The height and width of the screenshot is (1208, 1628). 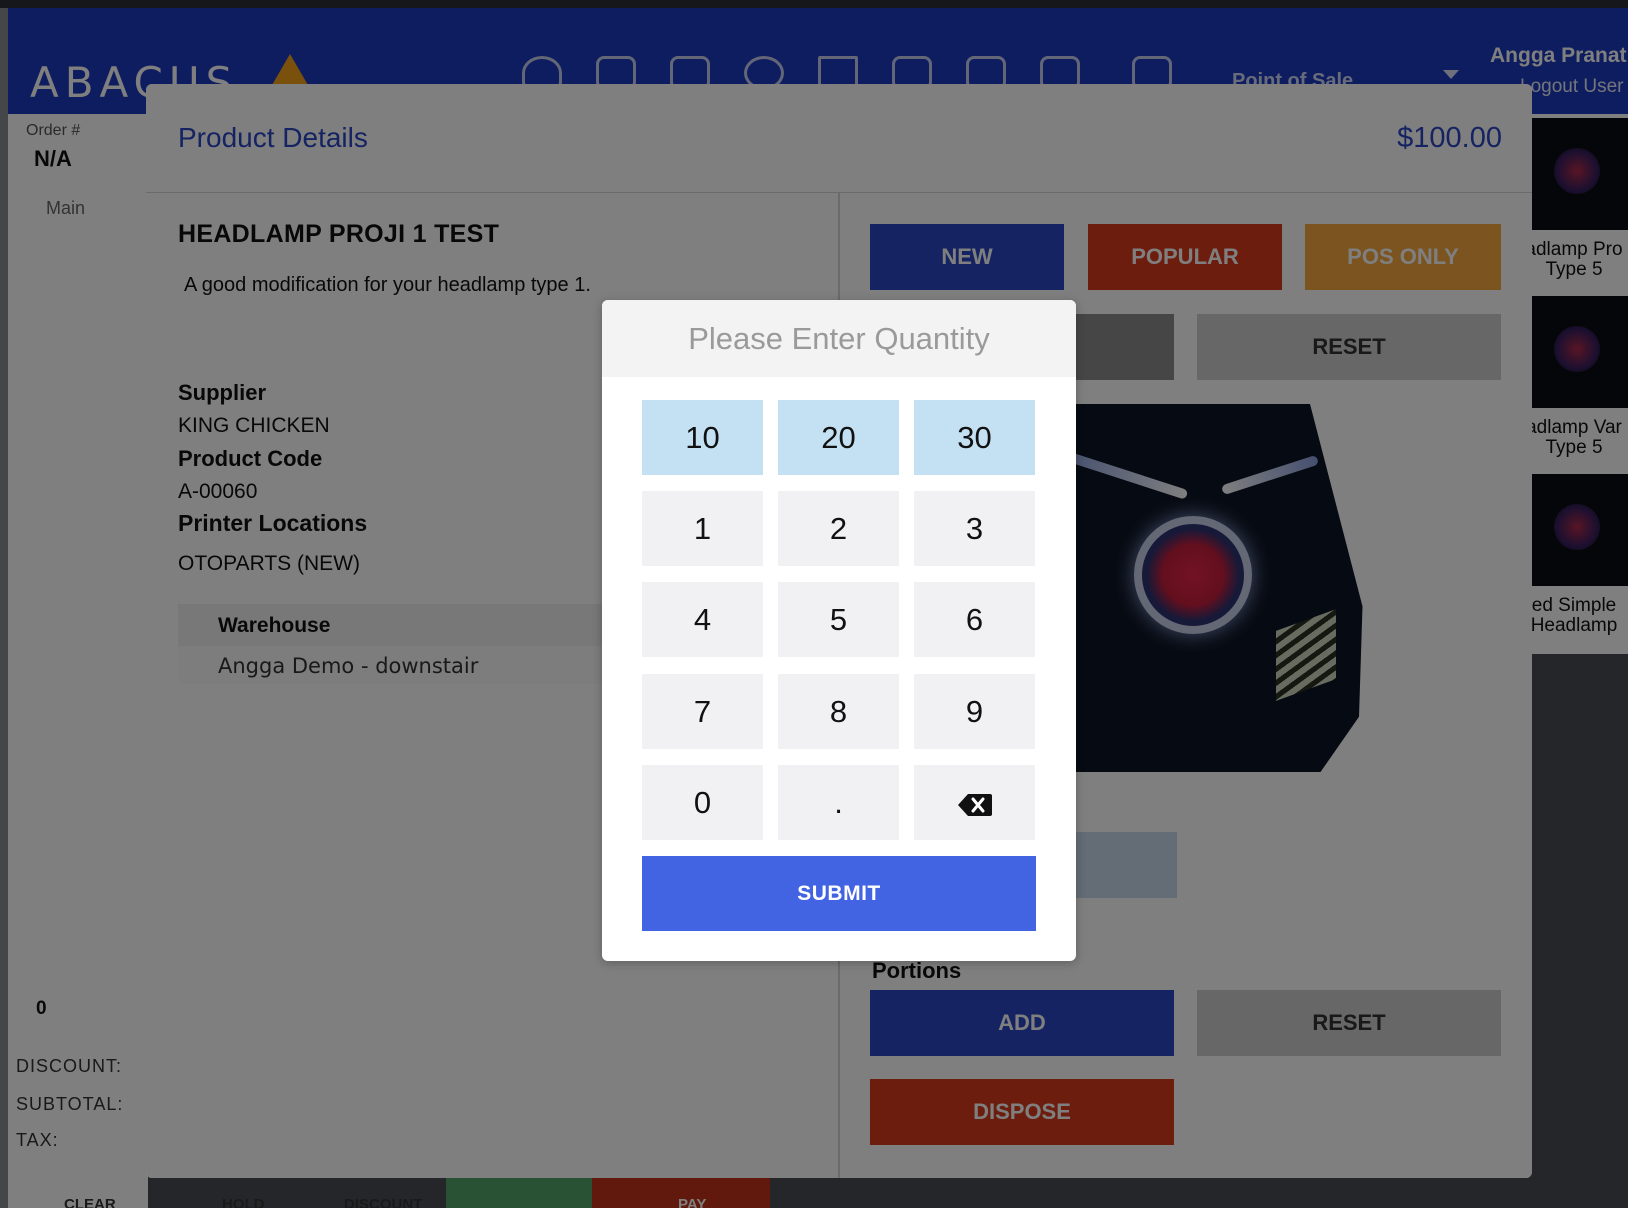 What do you see at coordinates (702, 802) in the screenshot?
I see `key-0-button: 0` at bounding box center [702, 802].